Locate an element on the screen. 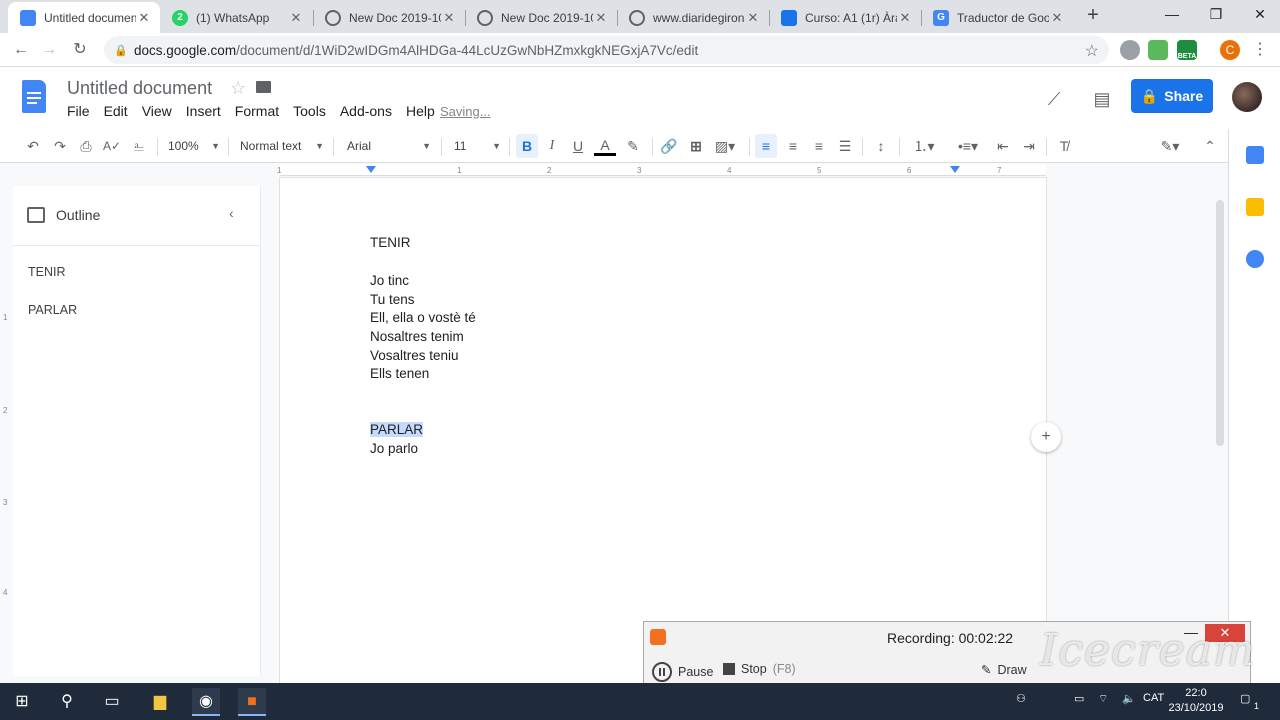 This screenshot has height=720, width=1280. maximize-icon: ❐ is located at coordinates (1216, 15).